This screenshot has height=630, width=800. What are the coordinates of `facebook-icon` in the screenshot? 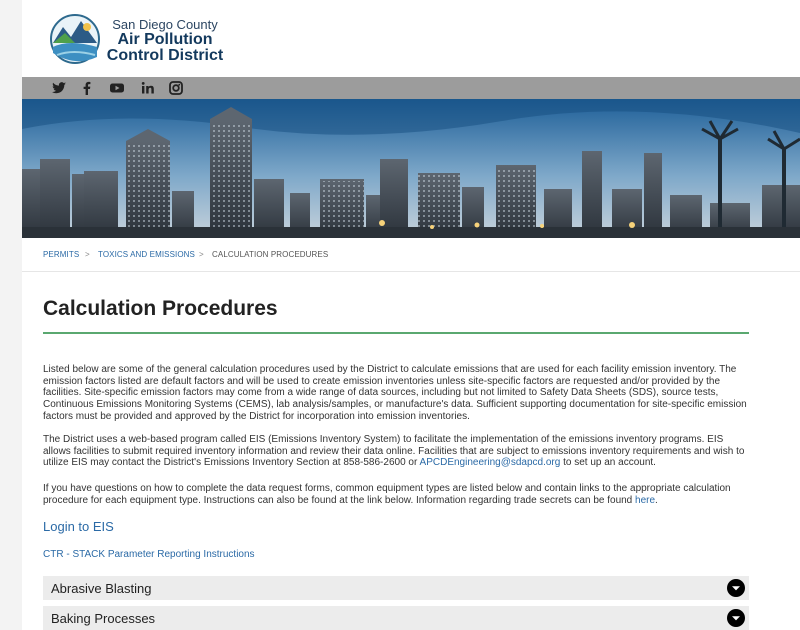 It's located at (87, 88).